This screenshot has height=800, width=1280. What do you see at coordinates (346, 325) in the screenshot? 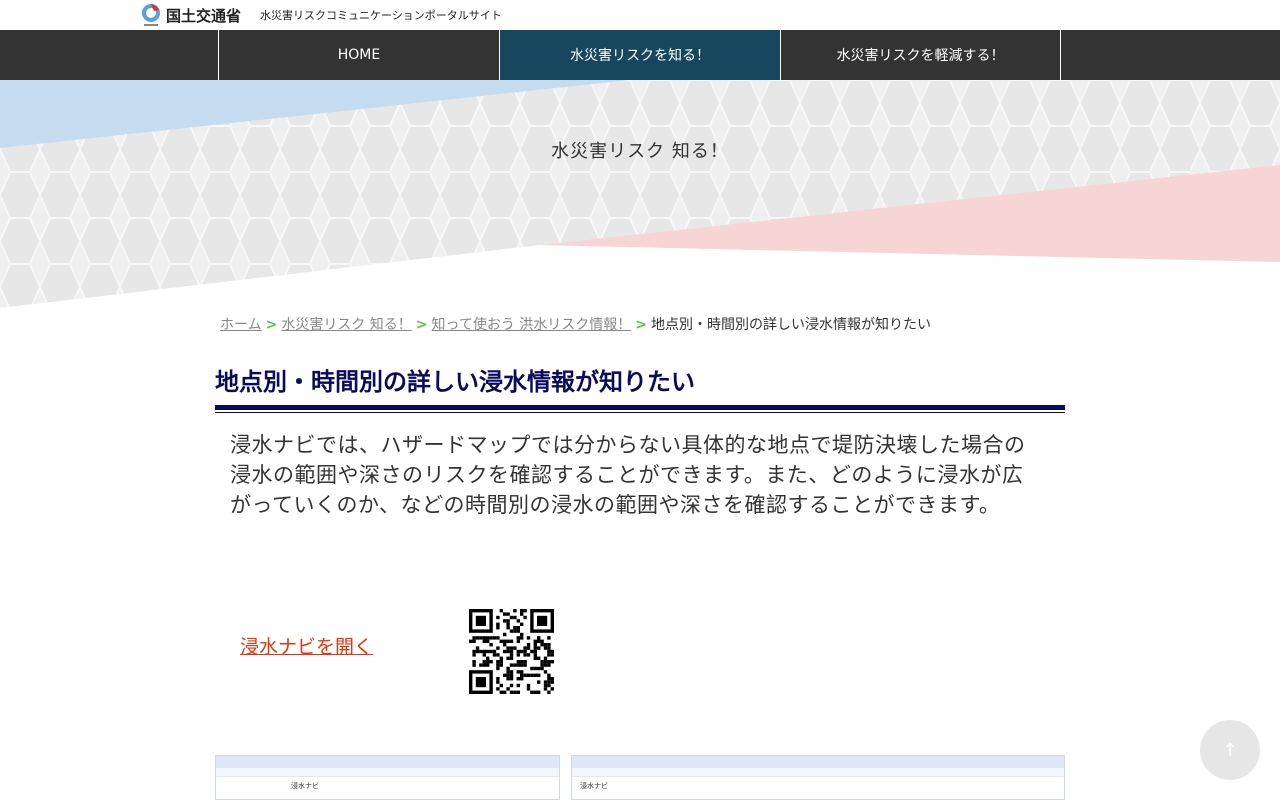
I see `breadcrumb-know-risk: 水災害リスク 知る！` at bounding box center [346, 325].